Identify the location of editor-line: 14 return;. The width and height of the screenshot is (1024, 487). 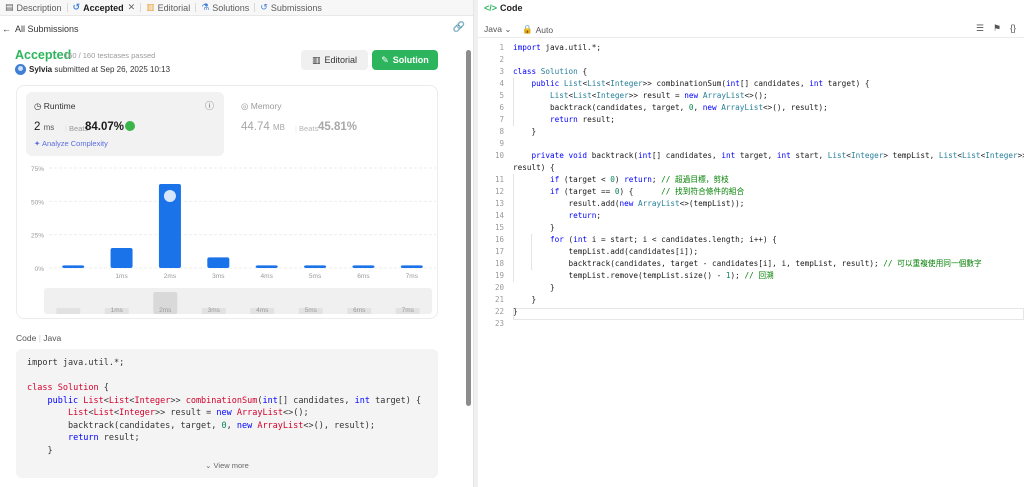
(751, 216).